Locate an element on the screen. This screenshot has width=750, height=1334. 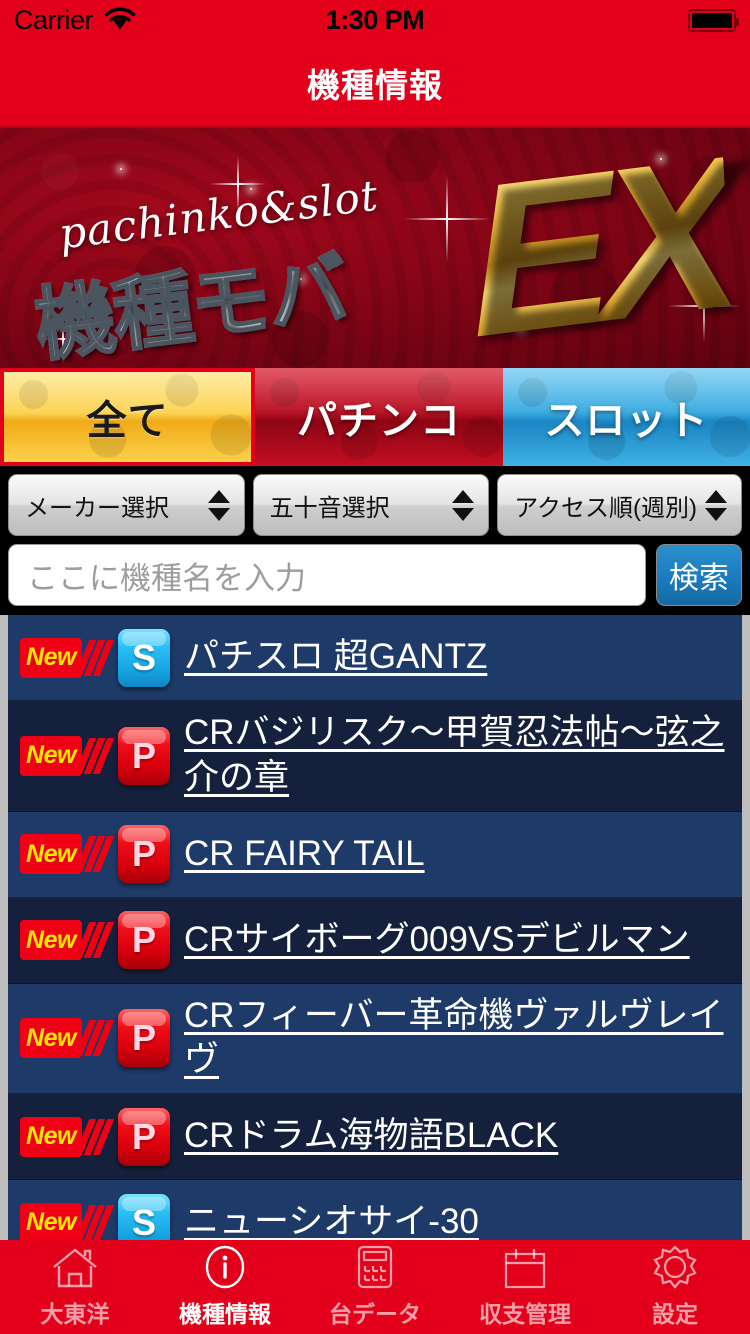
list-item: New P CRドラム海物語BLACK is located at coordinates (375, 1137).